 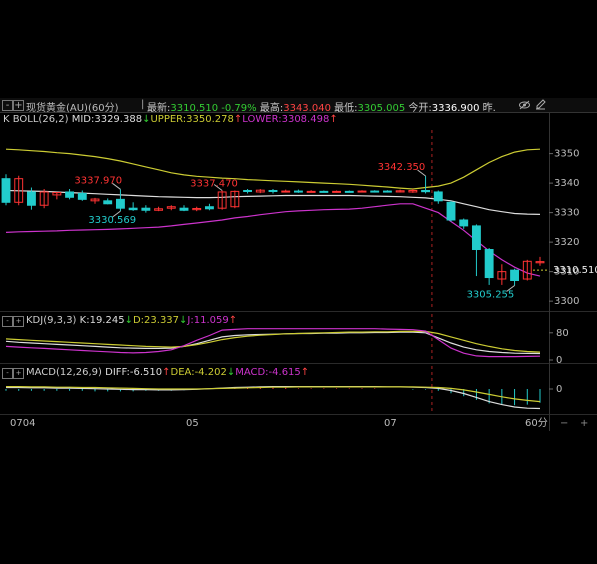 What do you see at coordinates (390, 423) in the screenshot?
I see `x-axis-label: 07` at bounding box center [390, 423].